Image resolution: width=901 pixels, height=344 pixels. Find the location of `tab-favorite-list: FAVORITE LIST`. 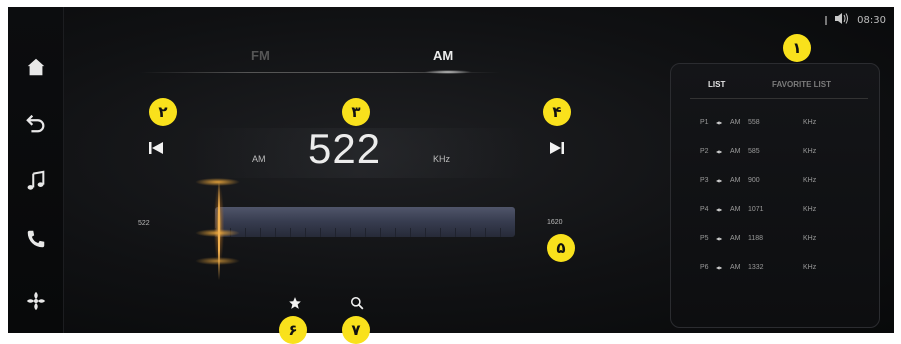

tab-favorite-list: FAVORITE LIST is located at coordinates (801, 84).